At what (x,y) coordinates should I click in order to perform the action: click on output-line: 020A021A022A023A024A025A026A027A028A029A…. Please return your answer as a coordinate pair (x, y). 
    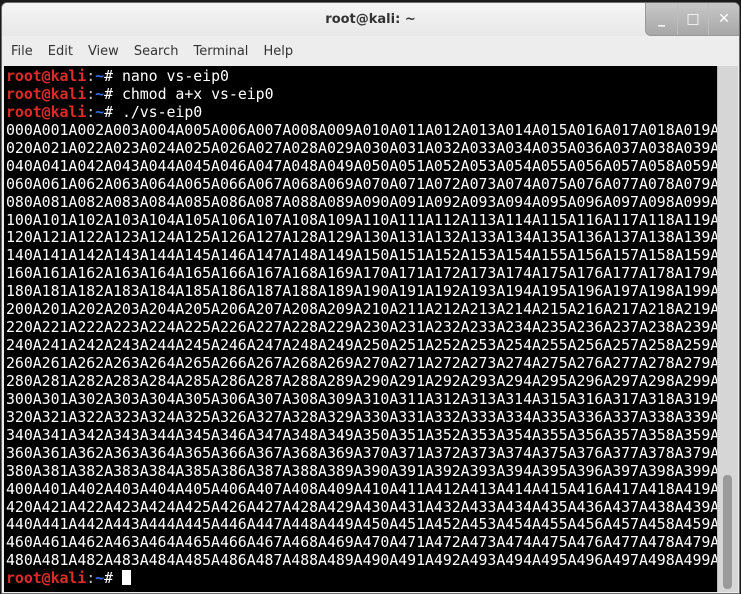
    Looking at the image, I should click on (361, 147).